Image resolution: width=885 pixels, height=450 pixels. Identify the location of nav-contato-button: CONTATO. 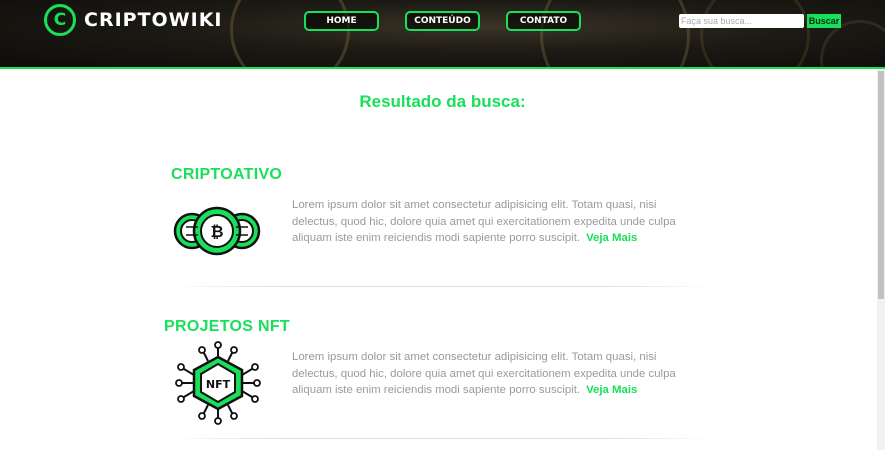
(543, 21).